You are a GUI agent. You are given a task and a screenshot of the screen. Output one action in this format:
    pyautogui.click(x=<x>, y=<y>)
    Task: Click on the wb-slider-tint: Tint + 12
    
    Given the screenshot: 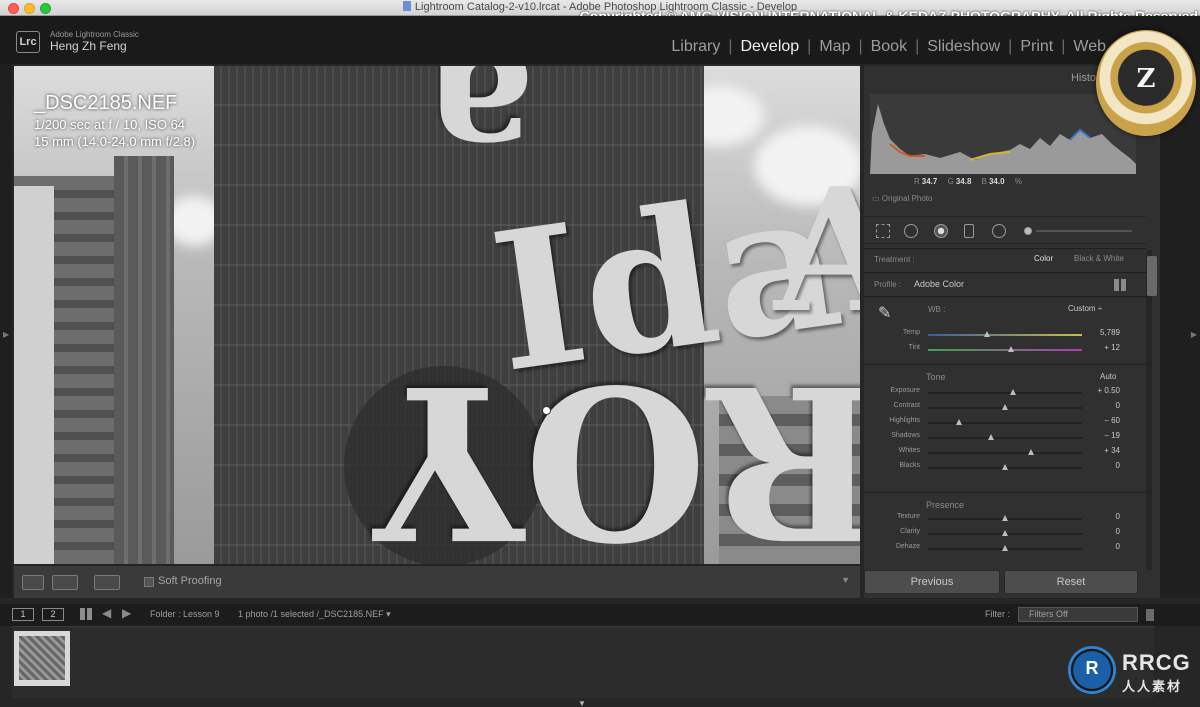 What is the action you would take?
    pyautogui.click(x=1005, y=350)
    